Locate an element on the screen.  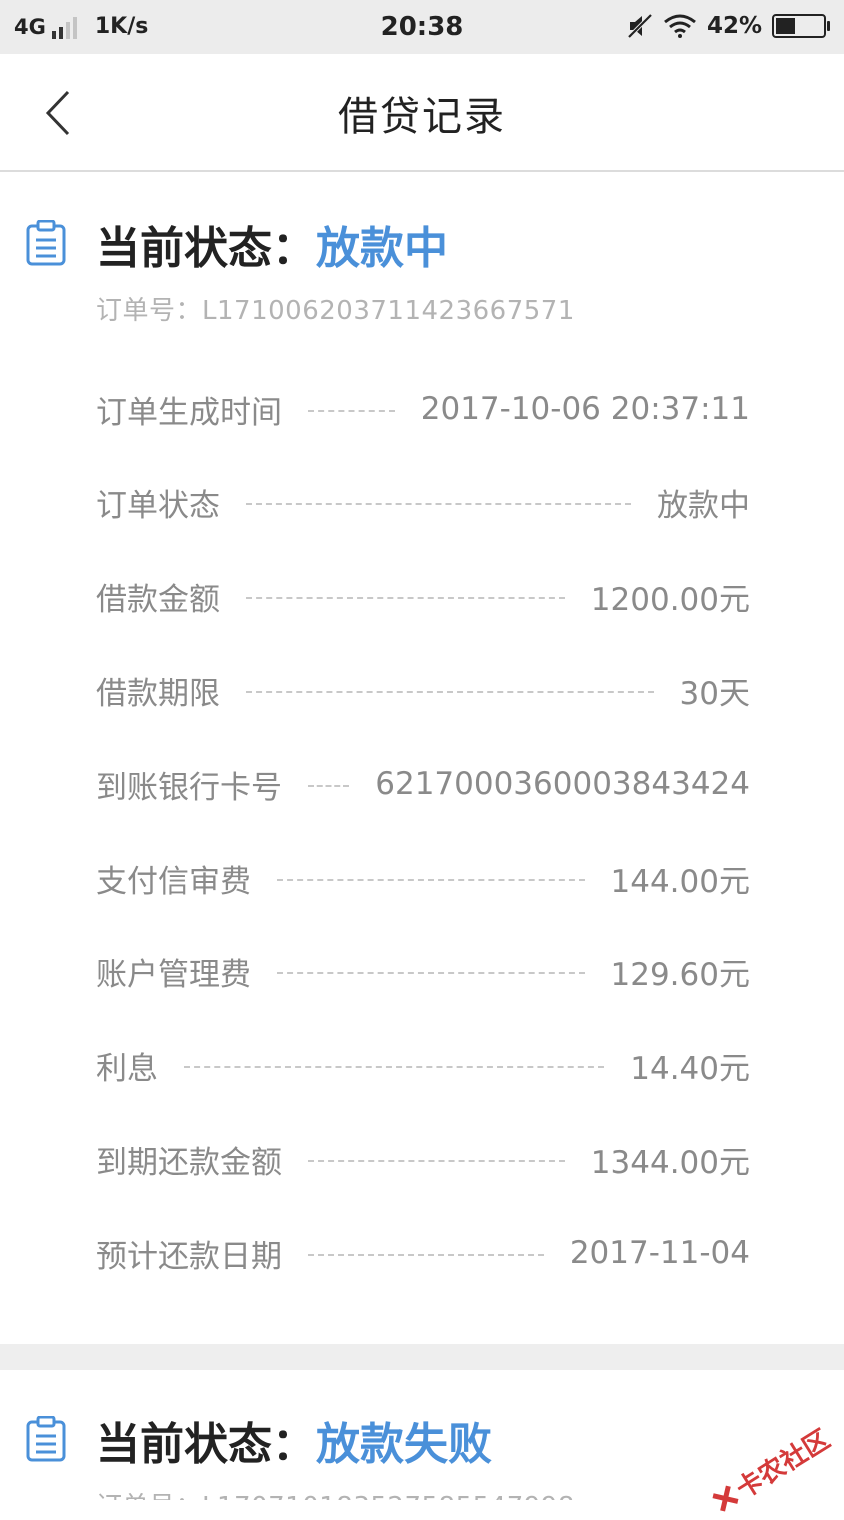
row-value: 放款中 is located at coordinates (703, 505).